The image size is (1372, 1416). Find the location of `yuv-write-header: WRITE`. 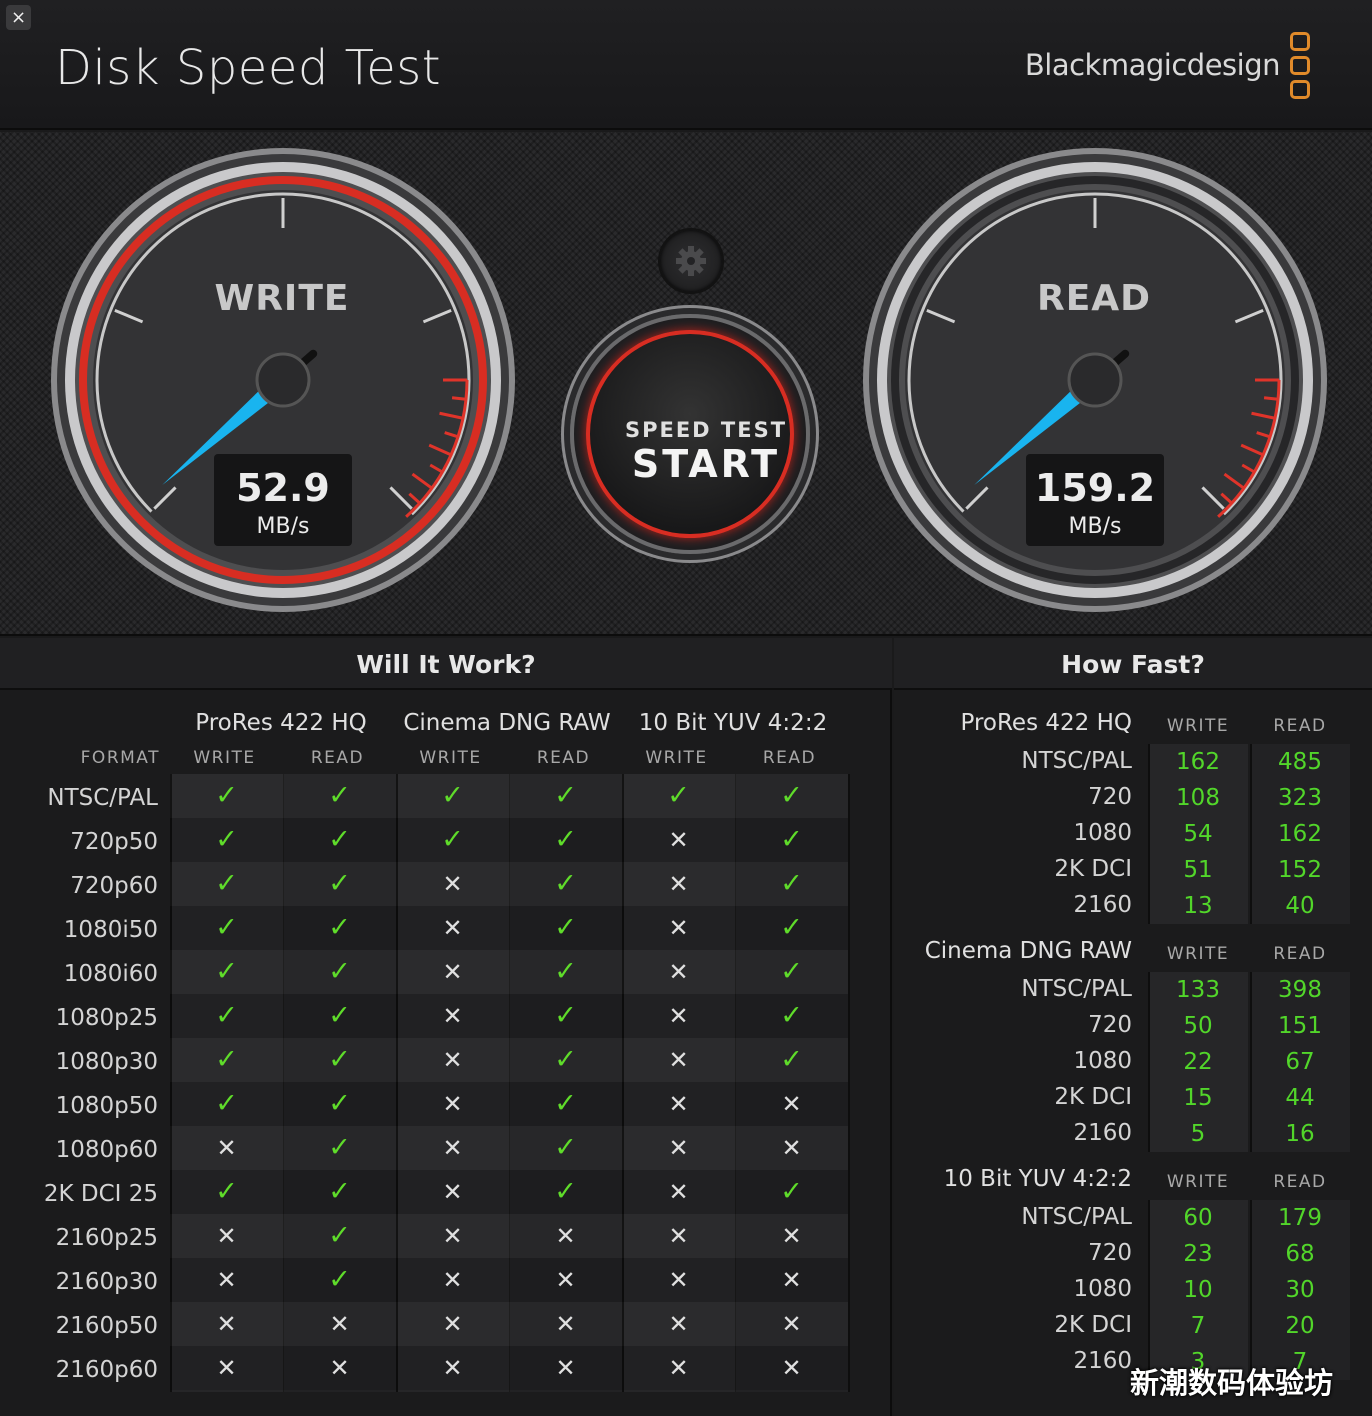

yuv-write-header: WRITE is located at coordinates (676, 758).